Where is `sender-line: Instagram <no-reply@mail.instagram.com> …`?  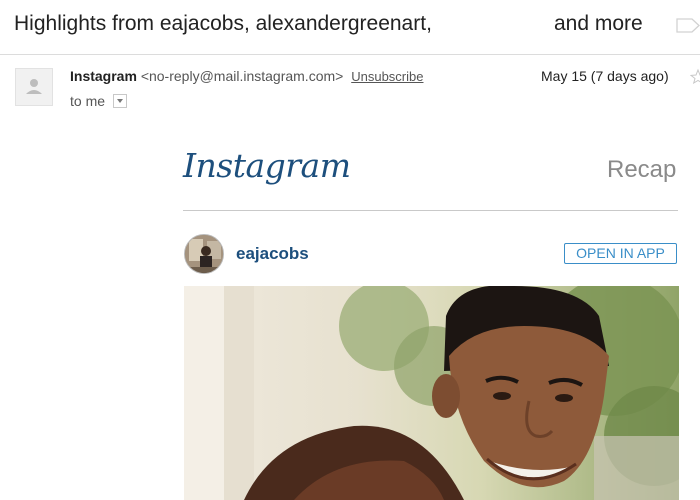
sender-line: Instagram <no-reply@mail.instagram.com> … is located at coordinates (246, 76).